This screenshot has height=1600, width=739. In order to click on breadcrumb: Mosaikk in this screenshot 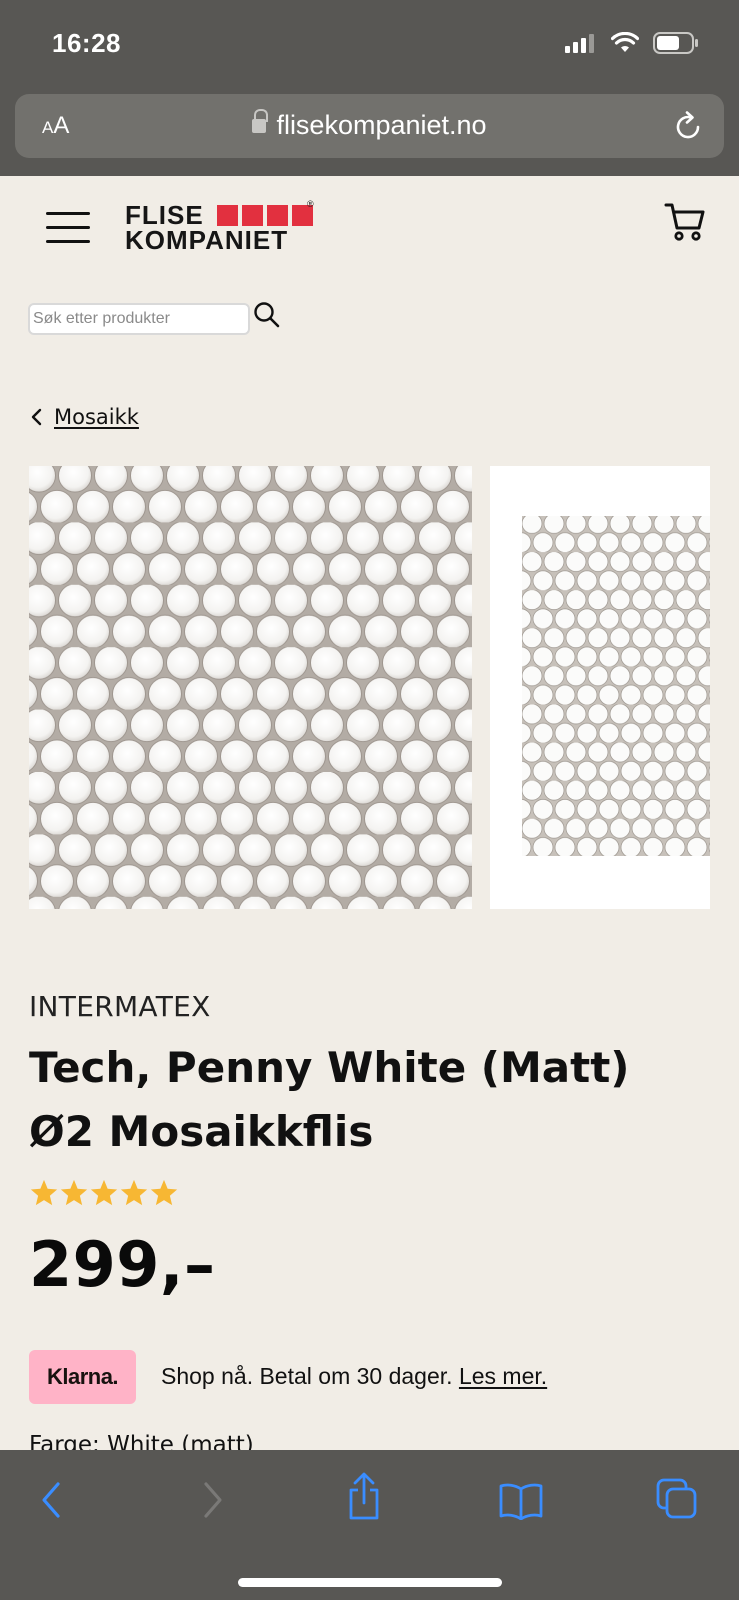, I will do `click(84, 417)`.